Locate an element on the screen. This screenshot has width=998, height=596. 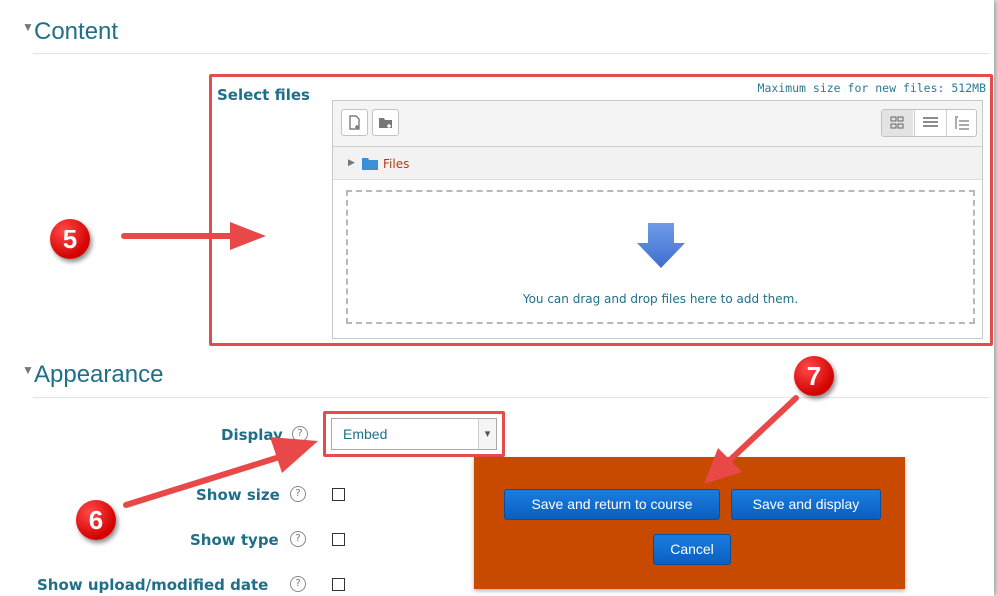
show-date-label: Show upload/modified date is located at coordinates (153, 585).